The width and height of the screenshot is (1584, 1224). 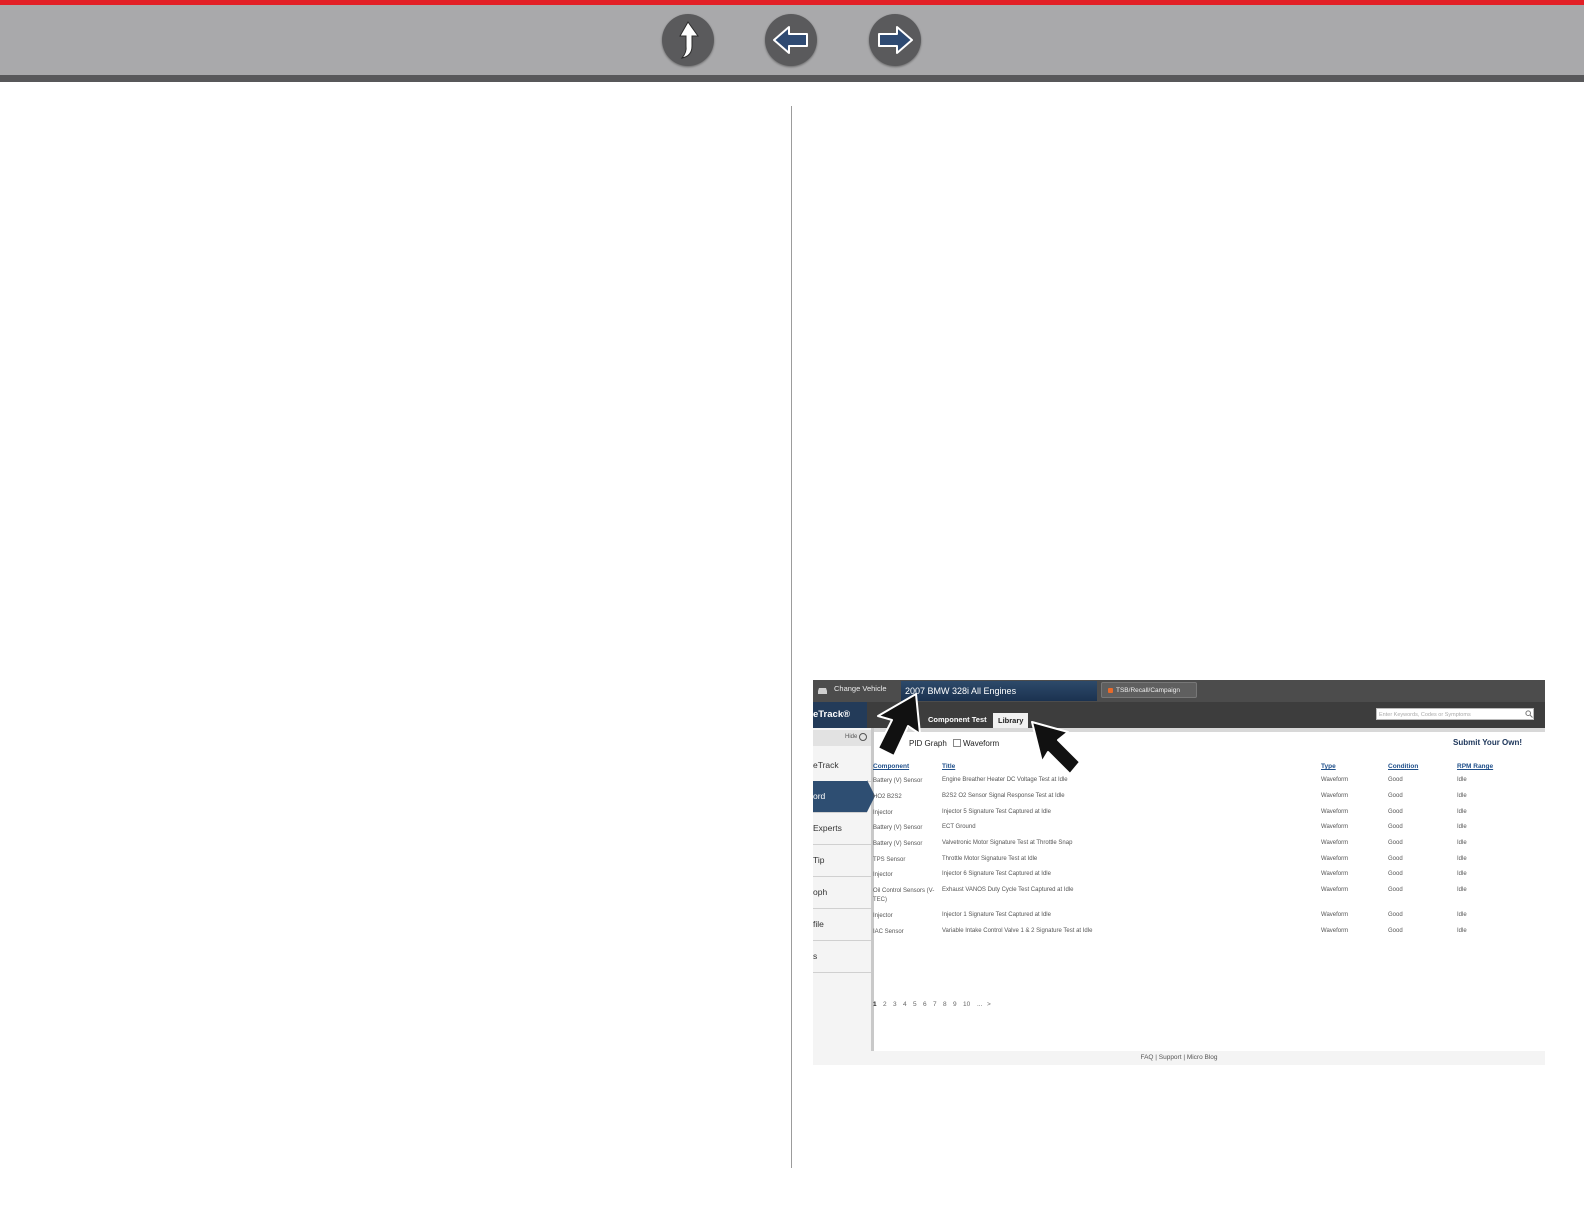 What do you see at coordinates (966, 1004) in the screenshot?
I see `page-link: 10` at bounding box center [966, 1004].